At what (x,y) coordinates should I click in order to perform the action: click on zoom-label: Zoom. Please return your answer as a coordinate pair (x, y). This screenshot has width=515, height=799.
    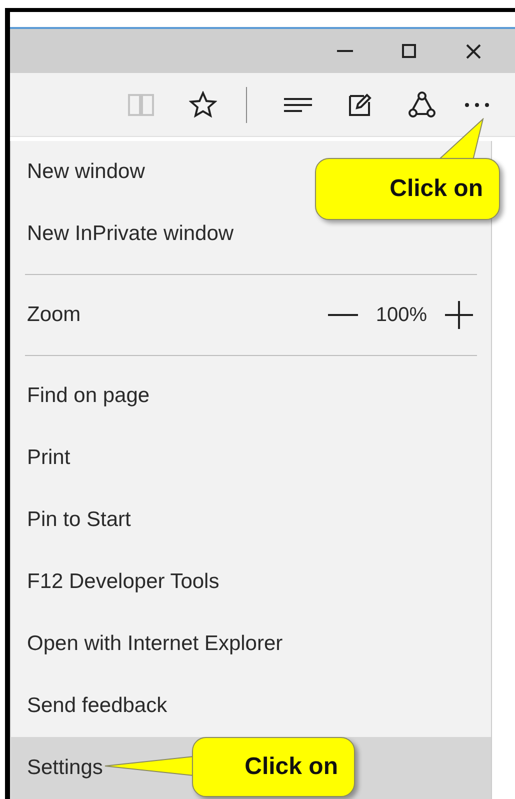
    Looking at the image, I should click on (54, 315).